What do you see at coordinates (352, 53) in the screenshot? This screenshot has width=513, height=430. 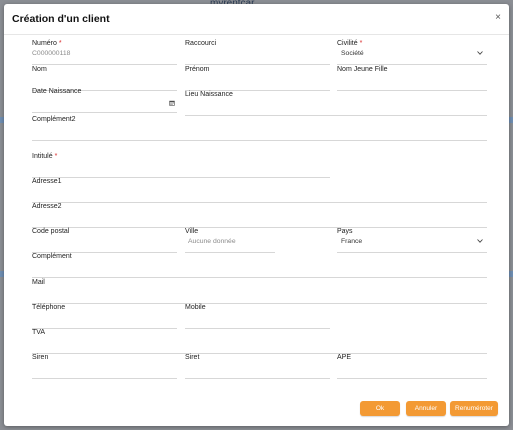 I see `civilite-value: Société` at bounding box center [352, 53].